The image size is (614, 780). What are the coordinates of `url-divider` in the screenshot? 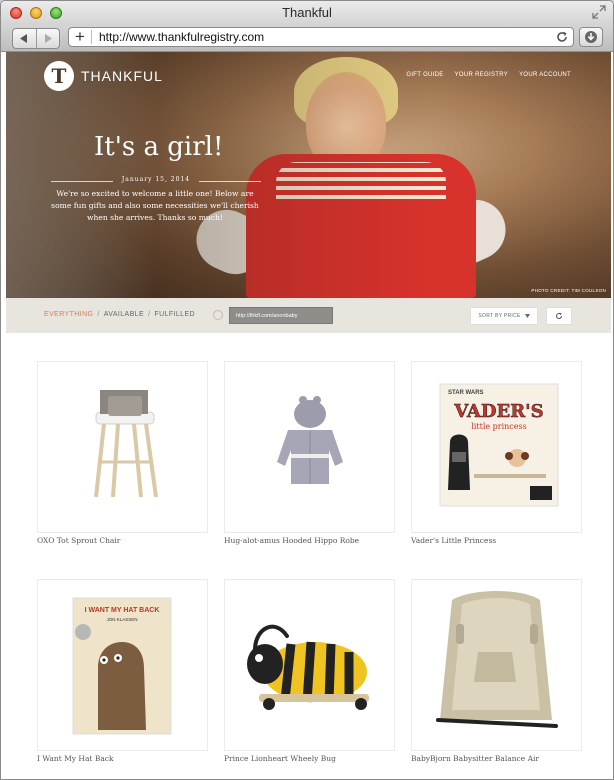 It's located at (91, 37).